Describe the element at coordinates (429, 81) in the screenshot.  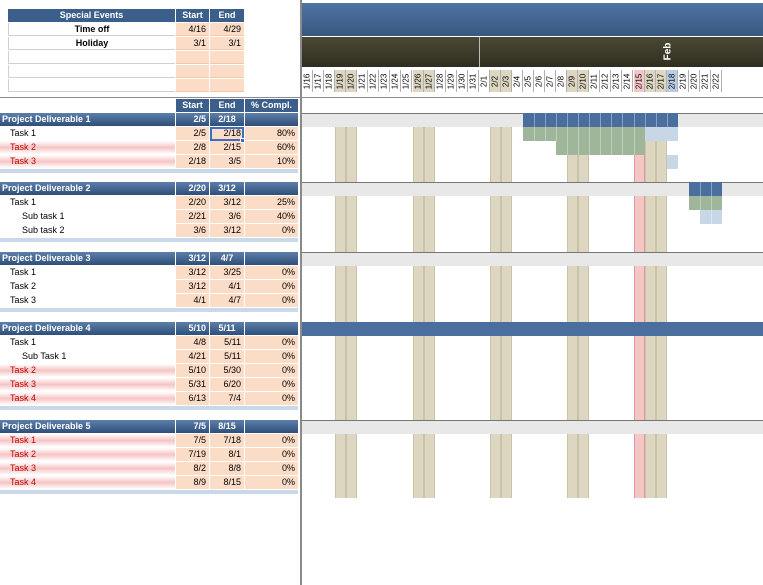
I see `date-header-cell: 1/27` at that location.